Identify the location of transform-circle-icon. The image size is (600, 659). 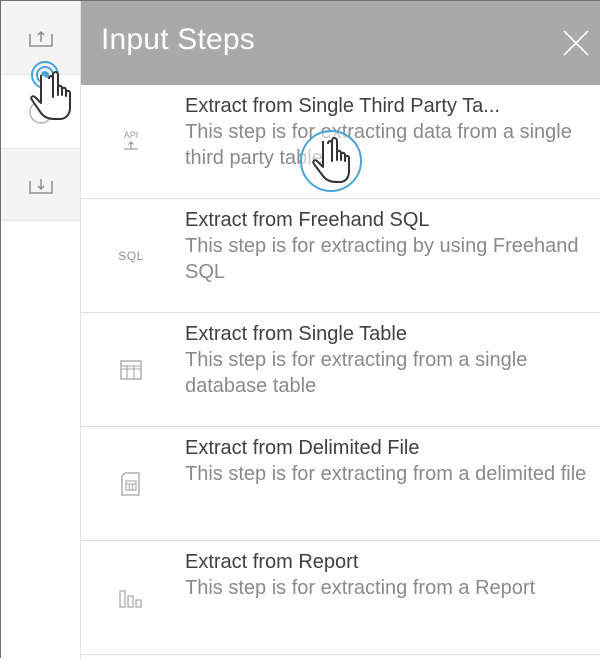
(41, 112).